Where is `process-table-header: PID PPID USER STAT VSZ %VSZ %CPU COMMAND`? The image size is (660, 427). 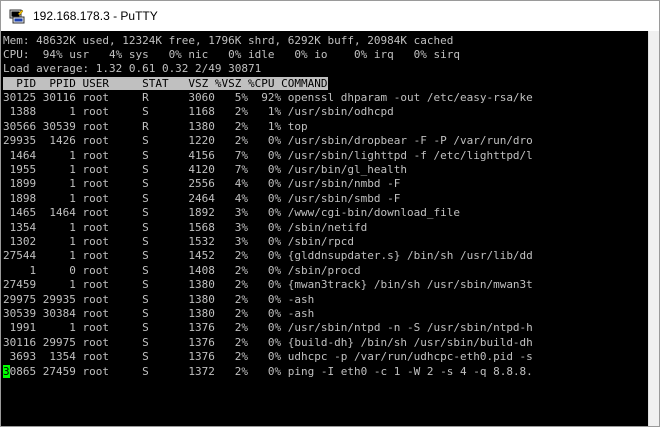 process-table-header: PID PPID USER STAT VSZ %VSZ %CPU COMMAND is located at coordinates (165, 84).